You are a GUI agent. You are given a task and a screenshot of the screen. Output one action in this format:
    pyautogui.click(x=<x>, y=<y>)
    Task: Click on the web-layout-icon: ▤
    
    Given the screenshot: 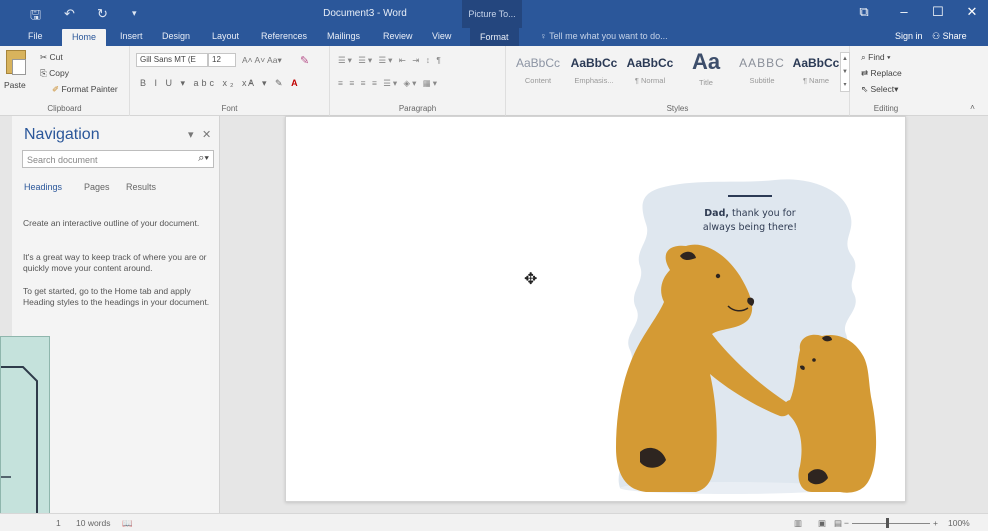 What is the action you would take?
    pyautogui.click(x=838, y=523)
    